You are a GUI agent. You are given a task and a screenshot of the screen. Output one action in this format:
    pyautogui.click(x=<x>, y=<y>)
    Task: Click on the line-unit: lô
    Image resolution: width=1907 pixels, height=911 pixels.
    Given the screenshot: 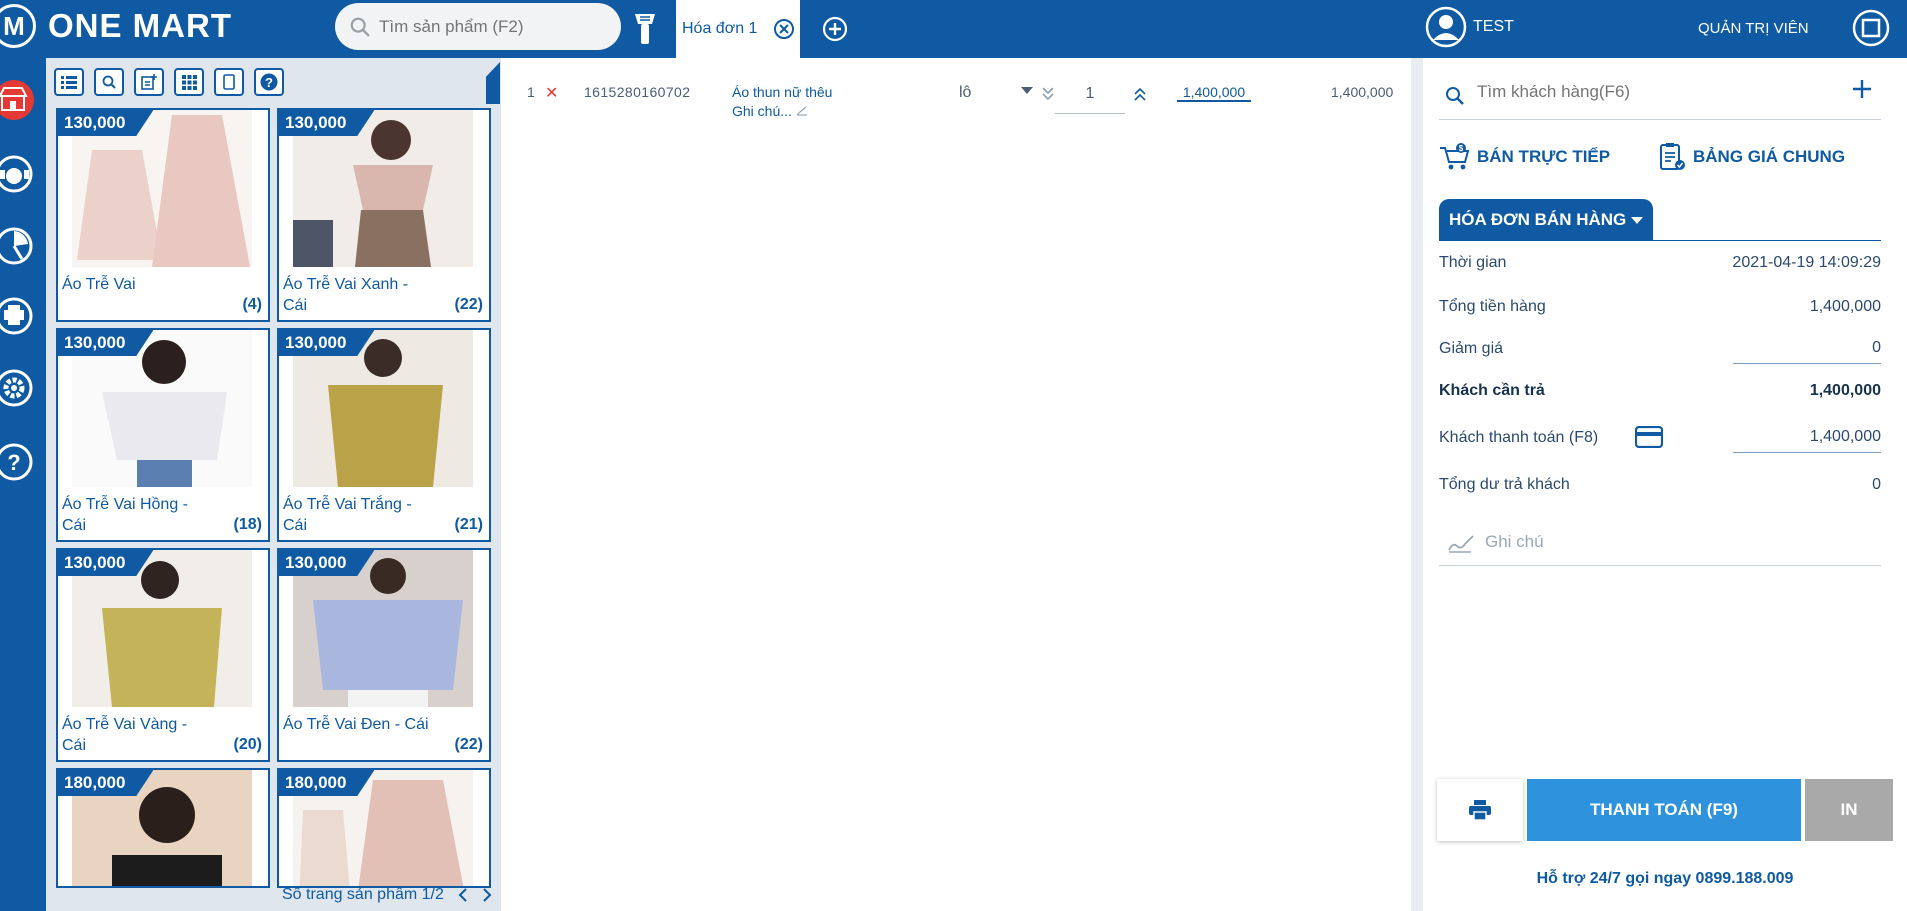 What is the action you would take?
    pyautogui.click(x=965, y=93)
    